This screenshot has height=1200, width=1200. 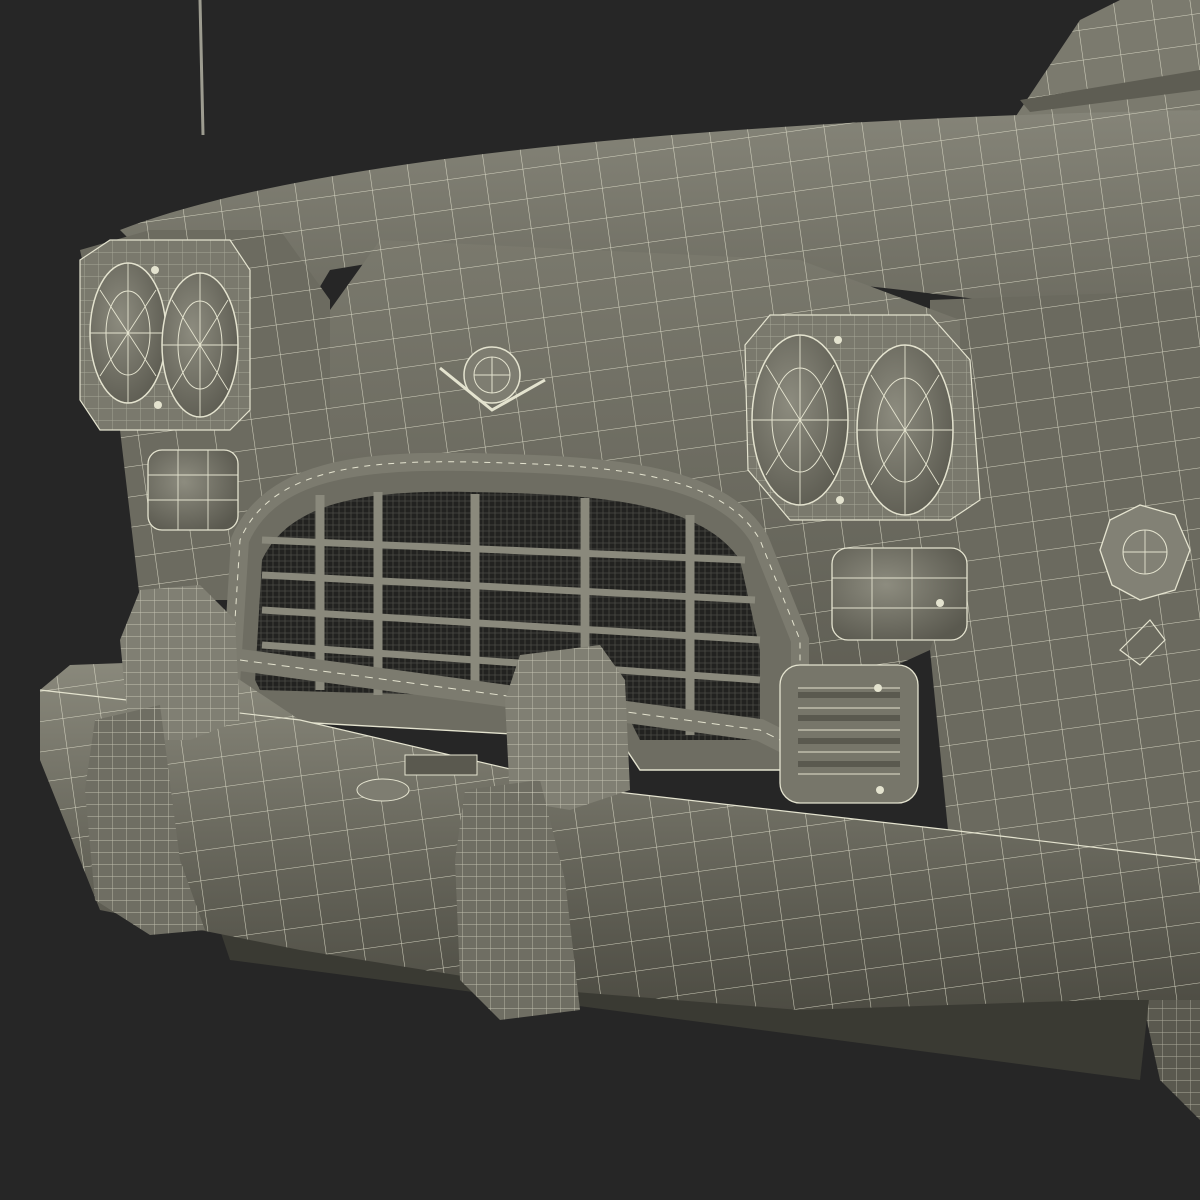 I want to click on left-fog-lamp, so click(x=193, y=490).